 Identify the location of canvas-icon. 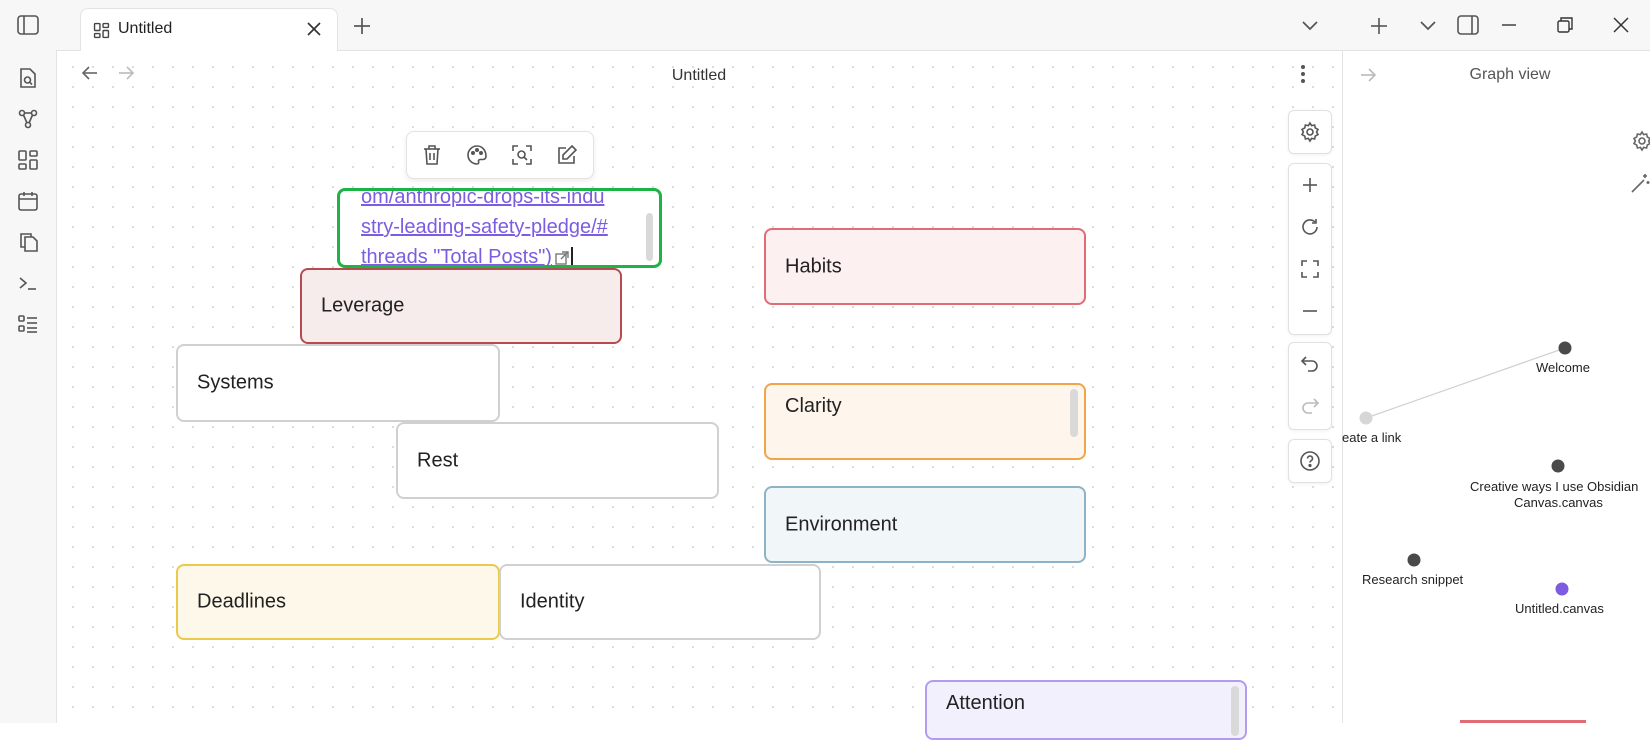
(28, 160).